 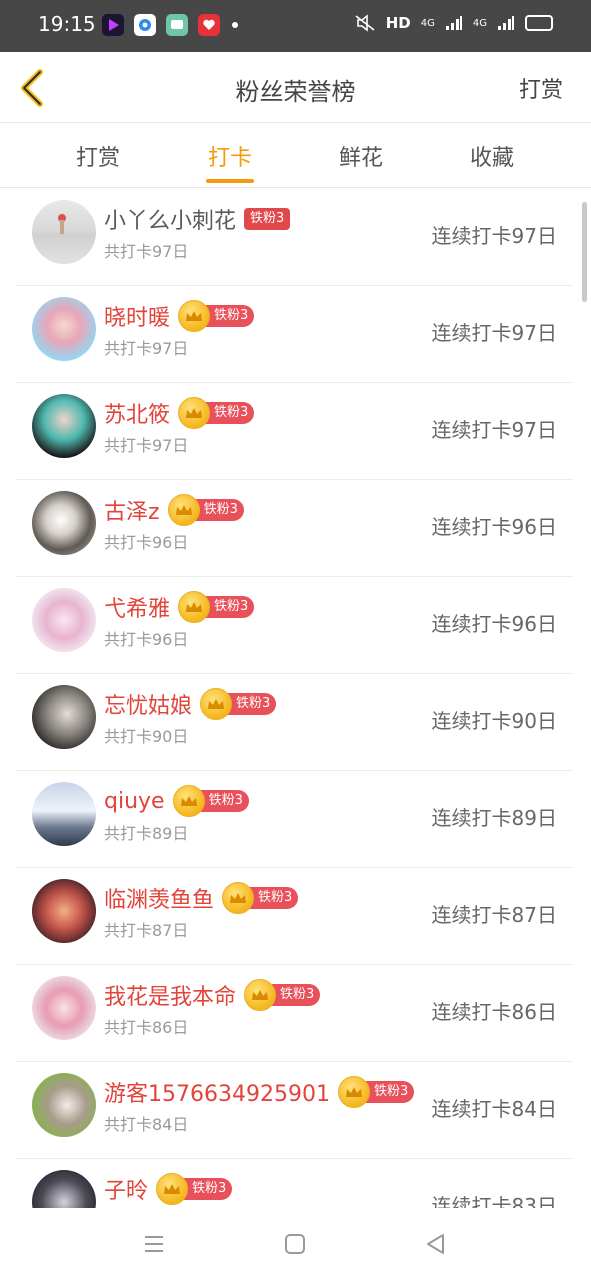 I want to click on total-checkin: 共打卡89日, so click(x=146, y=833).